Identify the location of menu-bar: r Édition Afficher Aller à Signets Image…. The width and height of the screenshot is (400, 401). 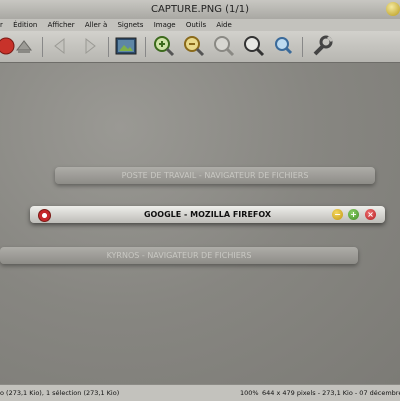
(200, 25).